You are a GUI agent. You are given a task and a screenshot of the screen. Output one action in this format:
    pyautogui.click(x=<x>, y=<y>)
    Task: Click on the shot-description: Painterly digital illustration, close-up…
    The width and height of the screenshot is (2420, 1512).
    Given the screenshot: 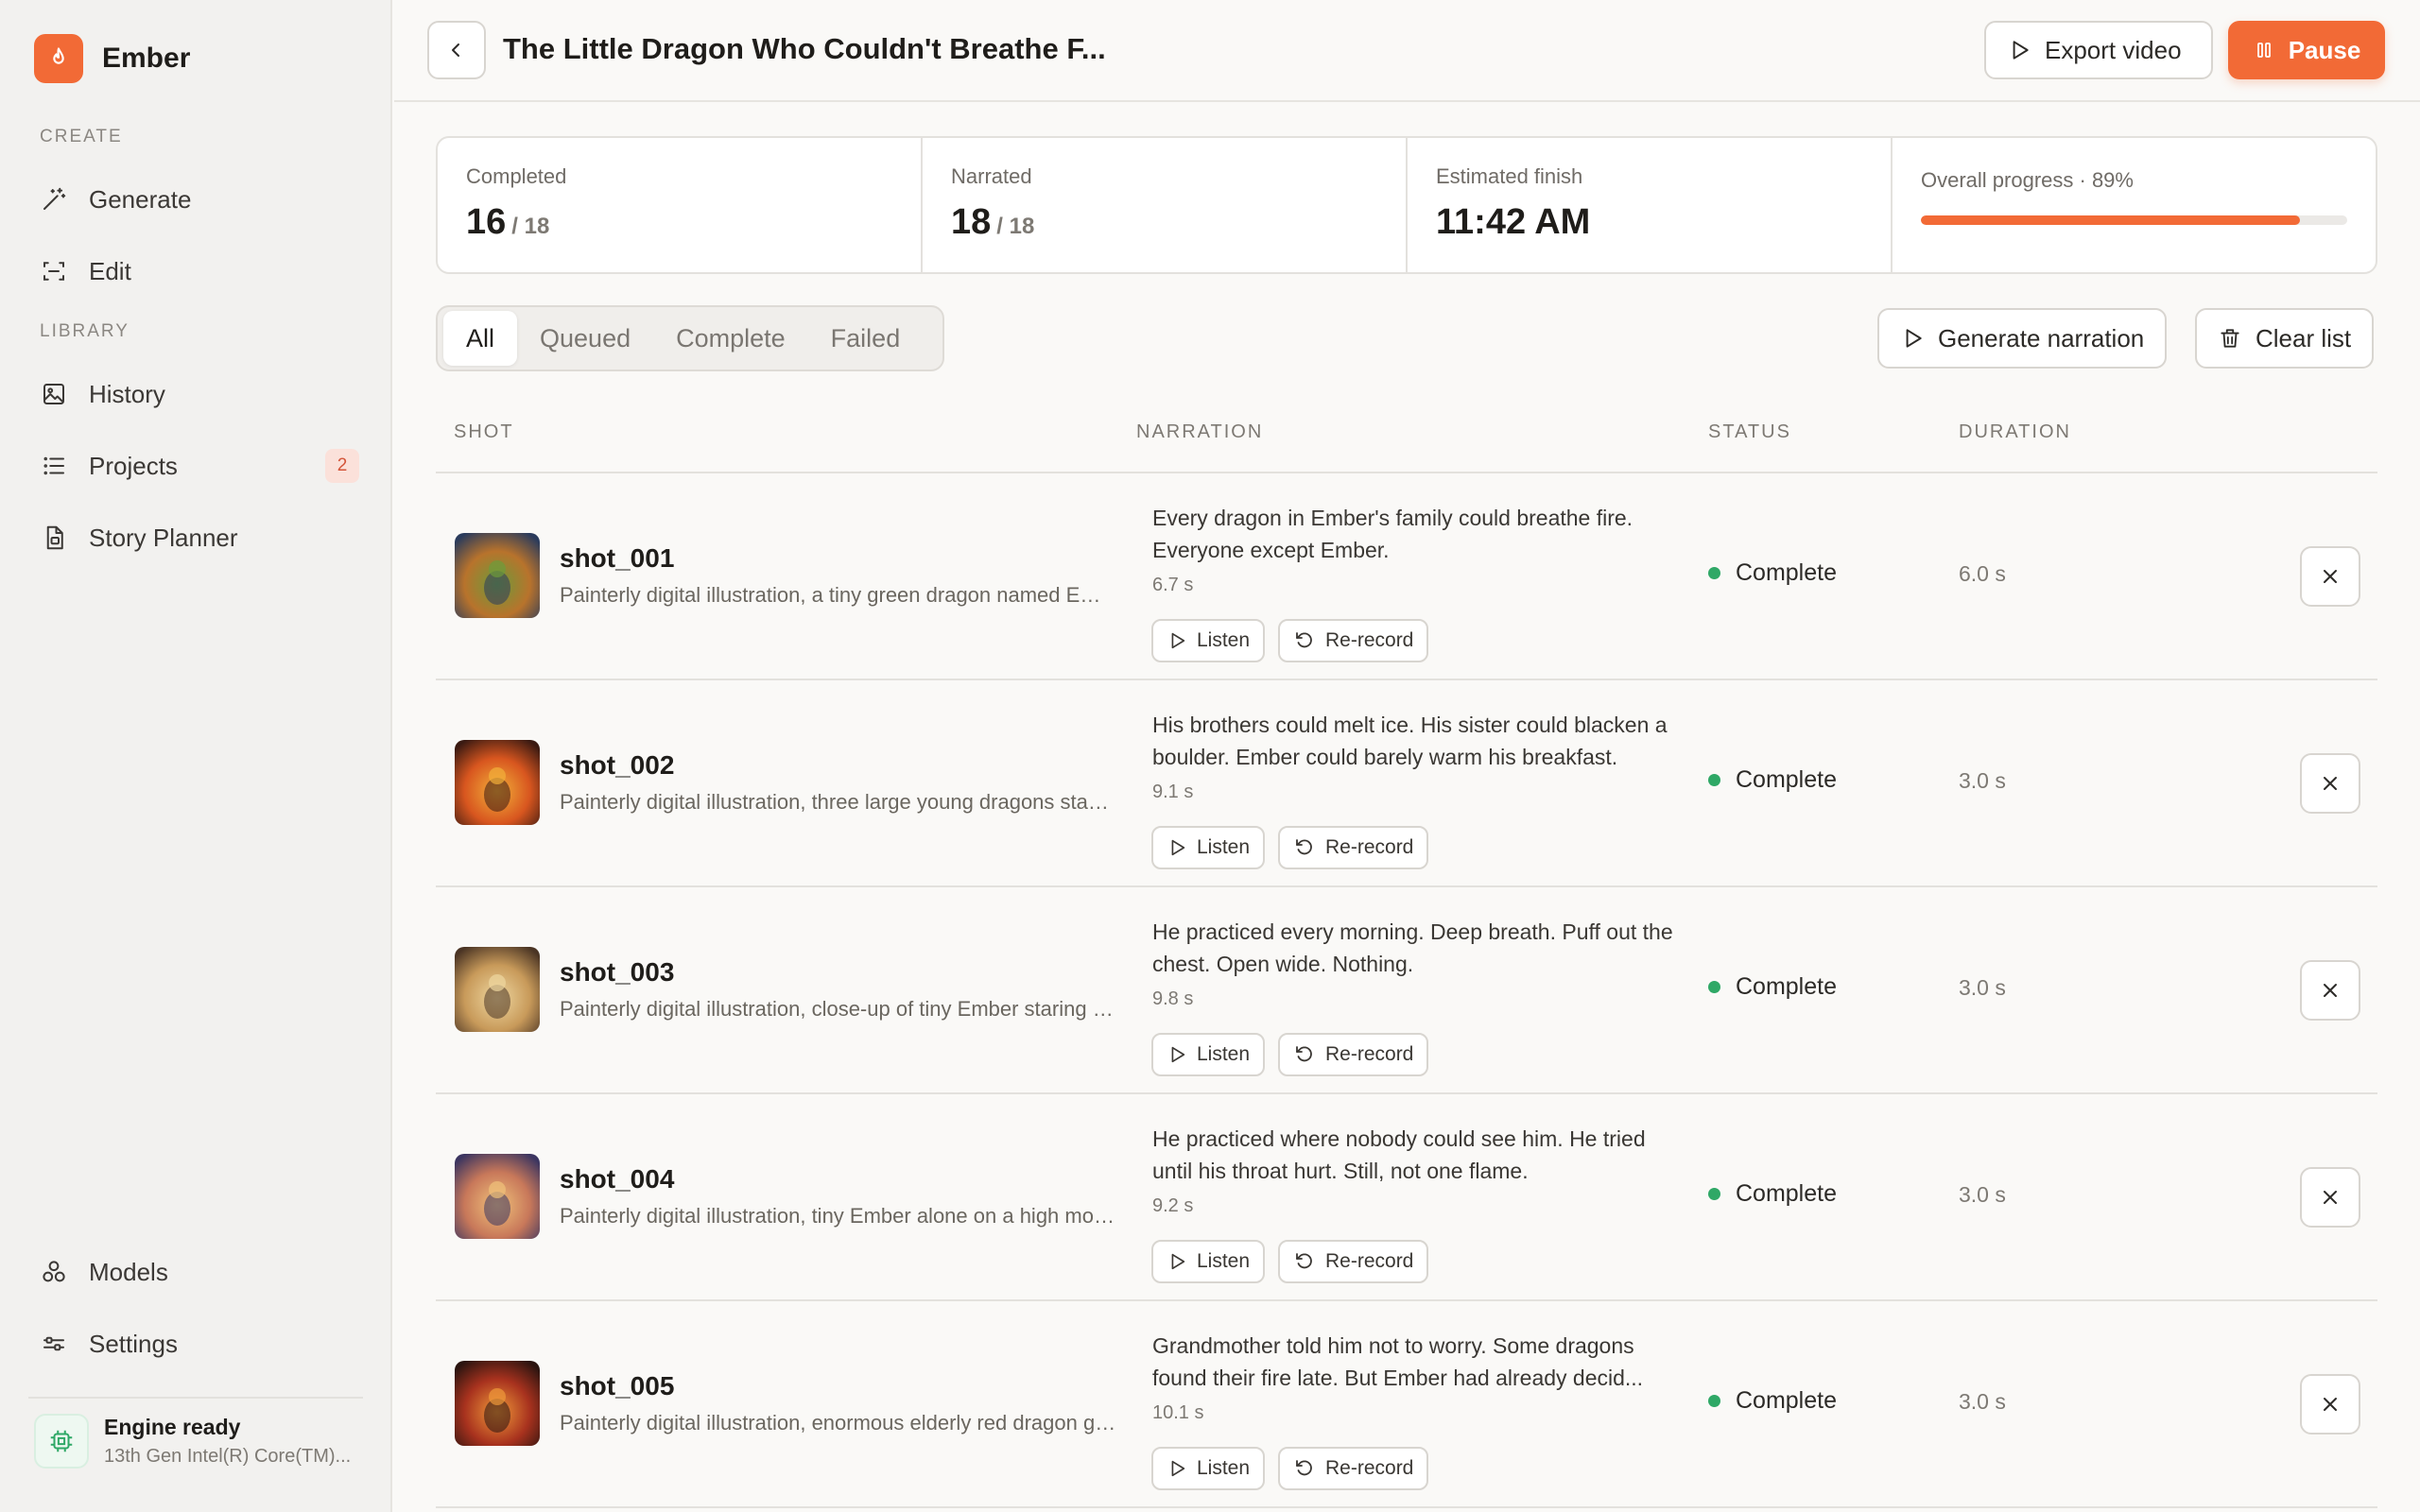 What is the action you would take?
    pyautogui.click(x=838, y=1009)
    